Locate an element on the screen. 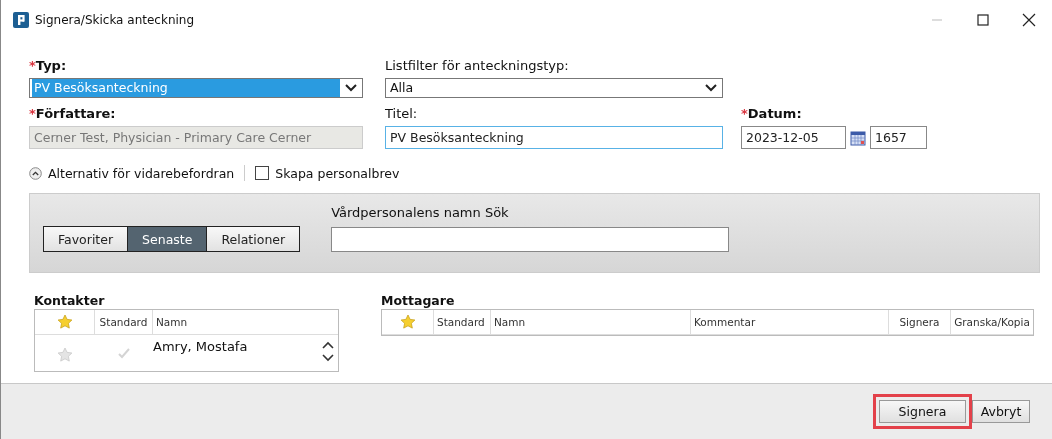 The image size is (1052, 439). tab: Favoriter is located at coordinates (86, 239).